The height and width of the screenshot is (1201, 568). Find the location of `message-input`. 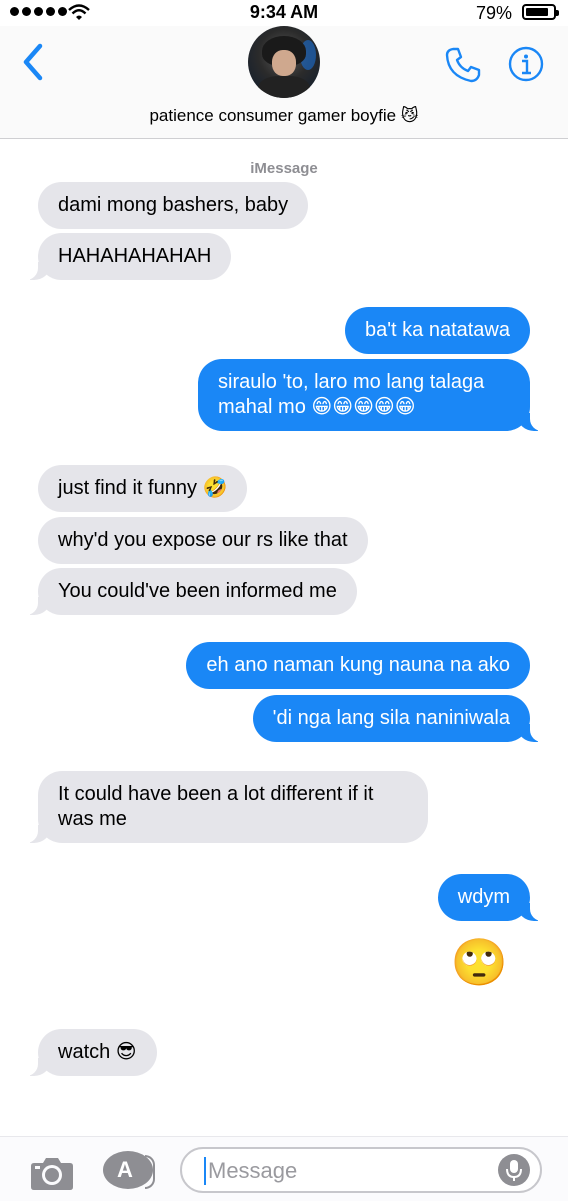

message-input is located at coordinates (348, 1171).